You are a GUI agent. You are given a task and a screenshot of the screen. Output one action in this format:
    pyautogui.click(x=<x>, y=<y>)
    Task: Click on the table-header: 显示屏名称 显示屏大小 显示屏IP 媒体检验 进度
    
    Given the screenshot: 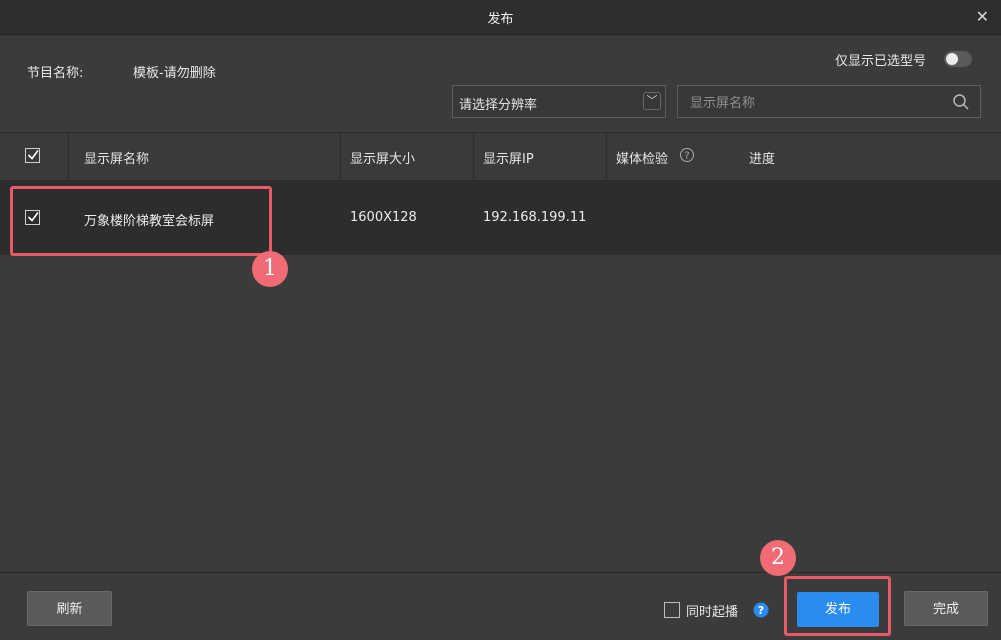 What is the action you would take?
    pyautogui.click(x=500, y=156)
    